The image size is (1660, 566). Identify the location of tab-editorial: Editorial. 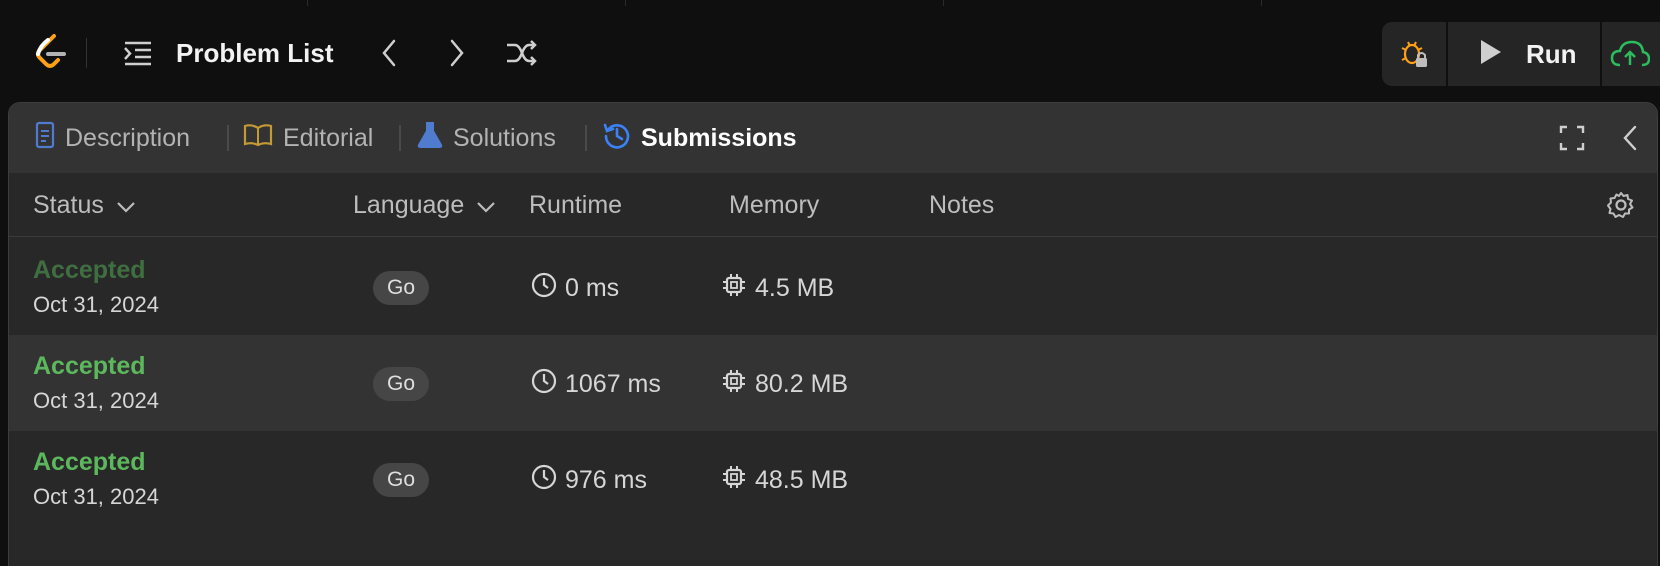
(308, 138).